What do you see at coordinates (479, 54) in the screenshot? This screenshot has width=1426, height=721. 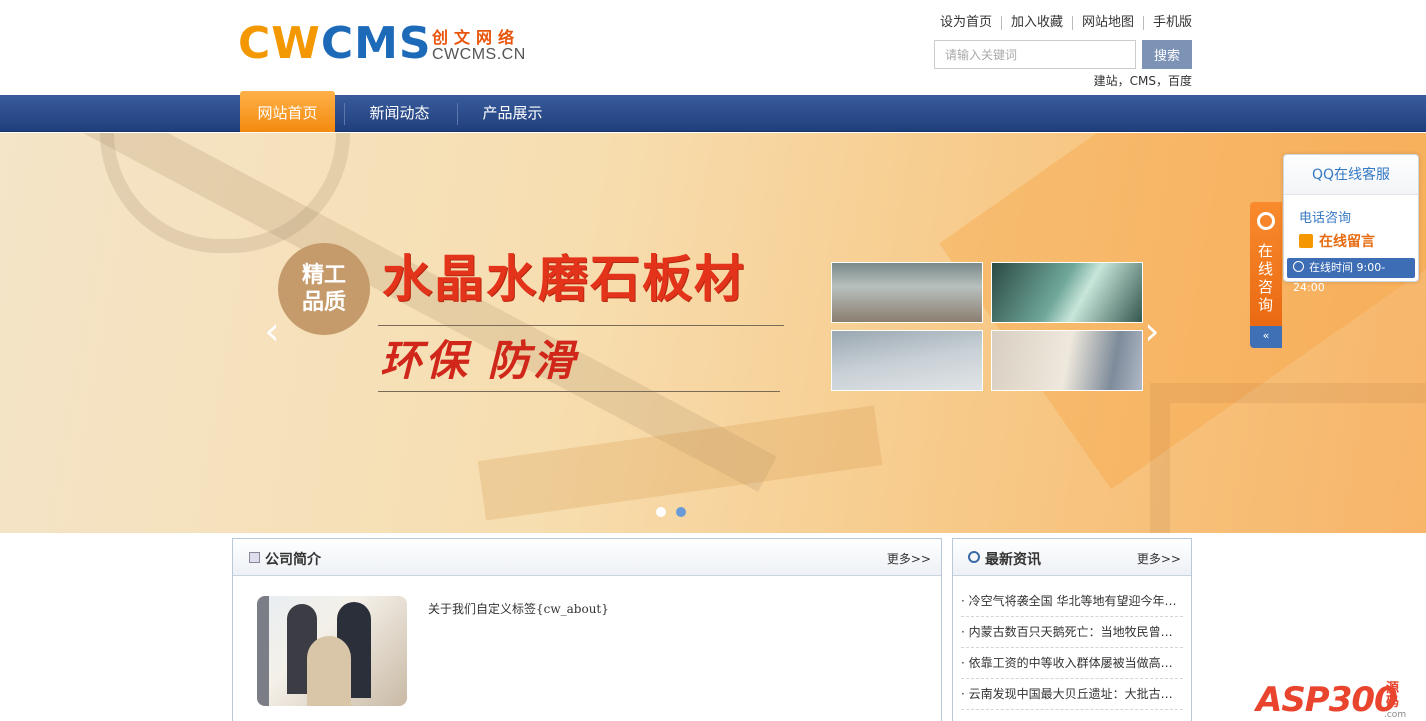 I see `logo-domain: CWCMS.CN` at bounding box center [479, 54].